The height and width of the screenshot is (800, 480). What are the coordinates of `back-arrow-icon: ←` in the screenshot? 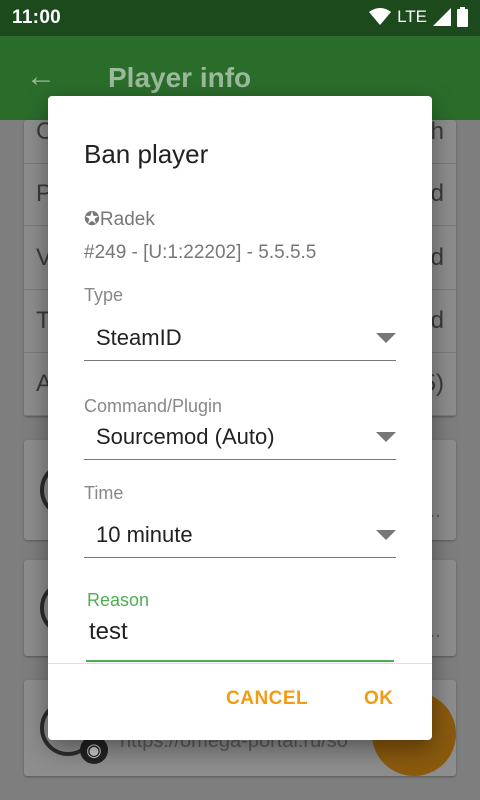 It's located at (41, 77).